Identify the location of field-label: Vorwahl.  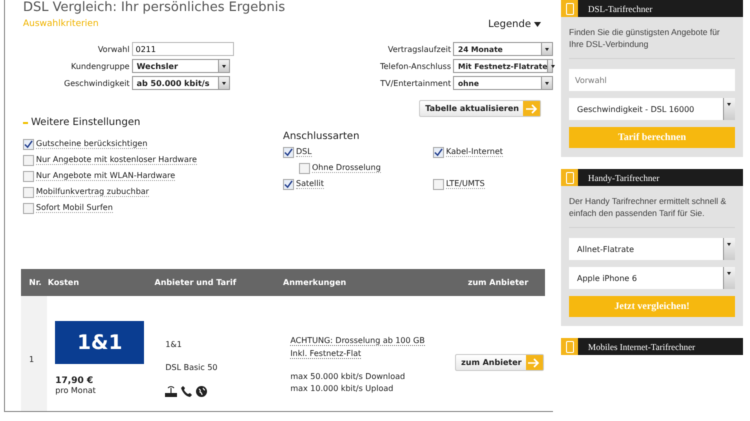
(114, 49).